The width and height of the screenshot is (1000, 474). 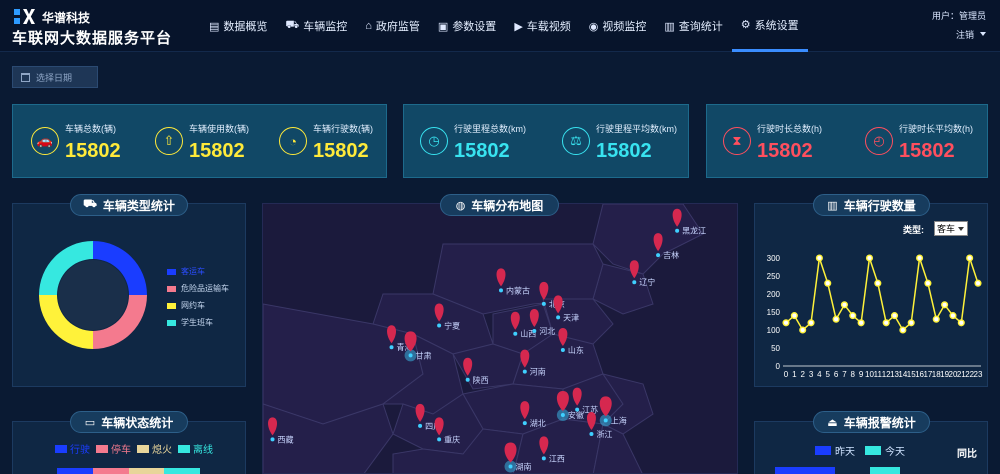 I want to click on nav-item-4: ▶ 车载视频, so click(x=542, y=26).